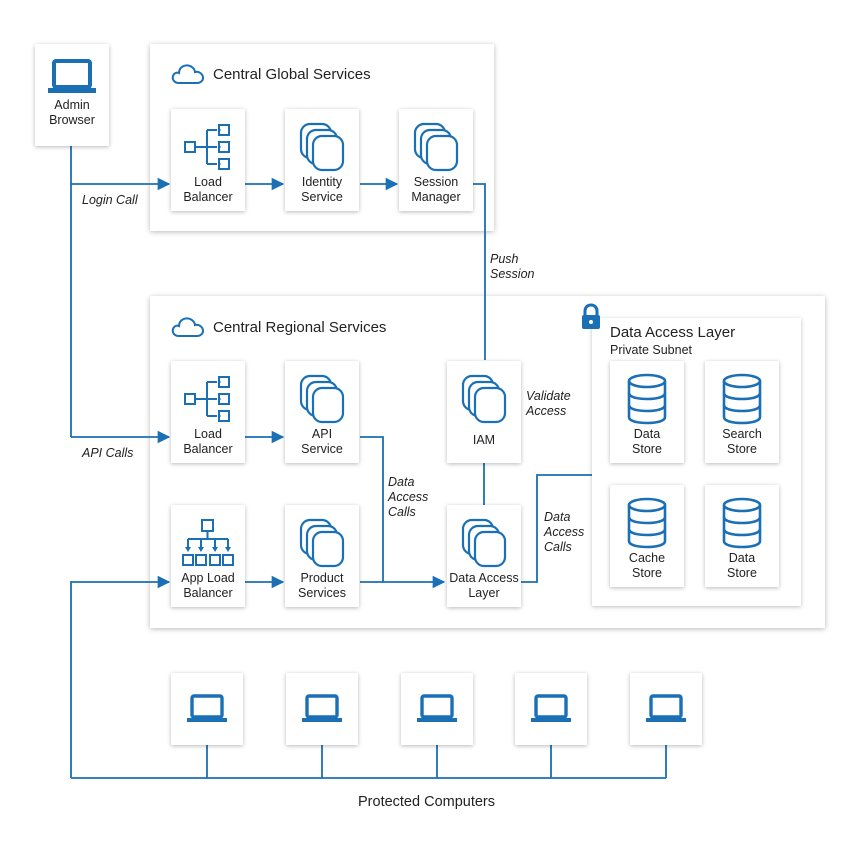 This screenshot has height=868, width=860. What do you see at coordinates (591, 319) in the screenshot?
I see `lock-icon` at bounding box center [591, 319].